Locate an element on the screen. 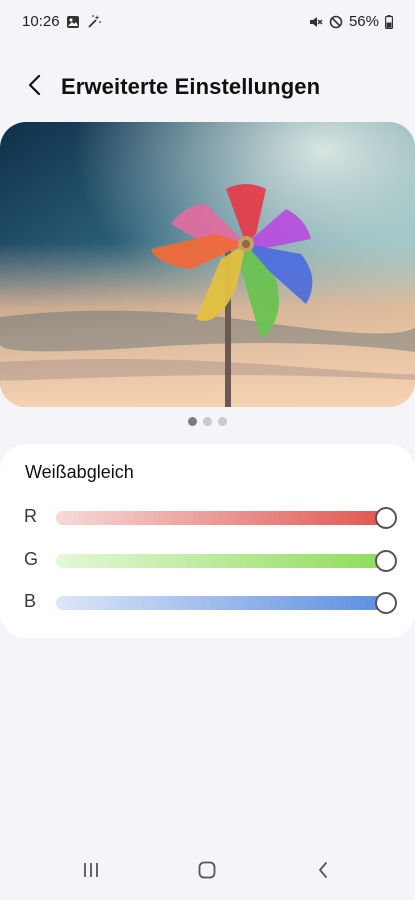 Image resolution: width=415 pixels, height=900 pixels. back-icon is located at coordinates (323, 872).